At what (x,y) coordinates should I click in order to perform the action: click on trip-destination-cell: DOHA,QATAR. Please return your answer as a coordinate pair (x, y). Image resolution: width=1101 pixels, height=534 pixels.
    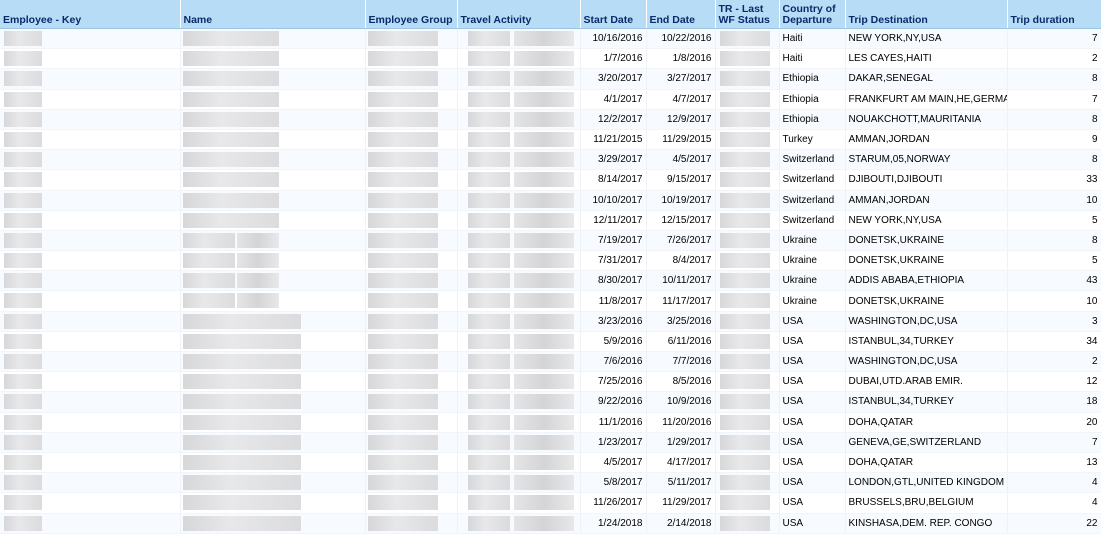
    Looking at the image, I should click on (926, 463).